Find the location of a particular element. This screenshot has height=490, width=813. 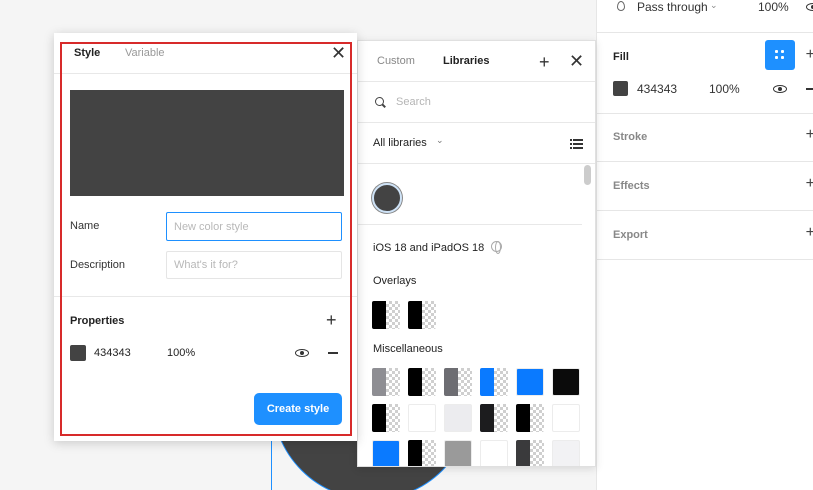

description-label: Description is located at coordinates (98, 265).